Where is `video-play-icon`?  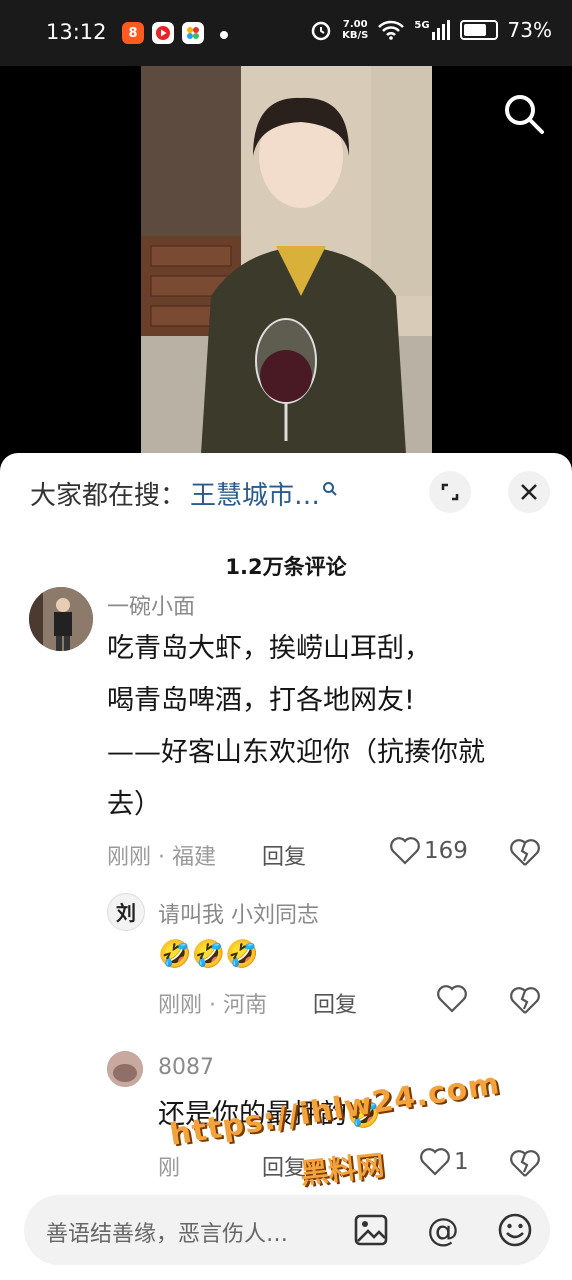
video-play-icon is located at coordinates (163, 33).